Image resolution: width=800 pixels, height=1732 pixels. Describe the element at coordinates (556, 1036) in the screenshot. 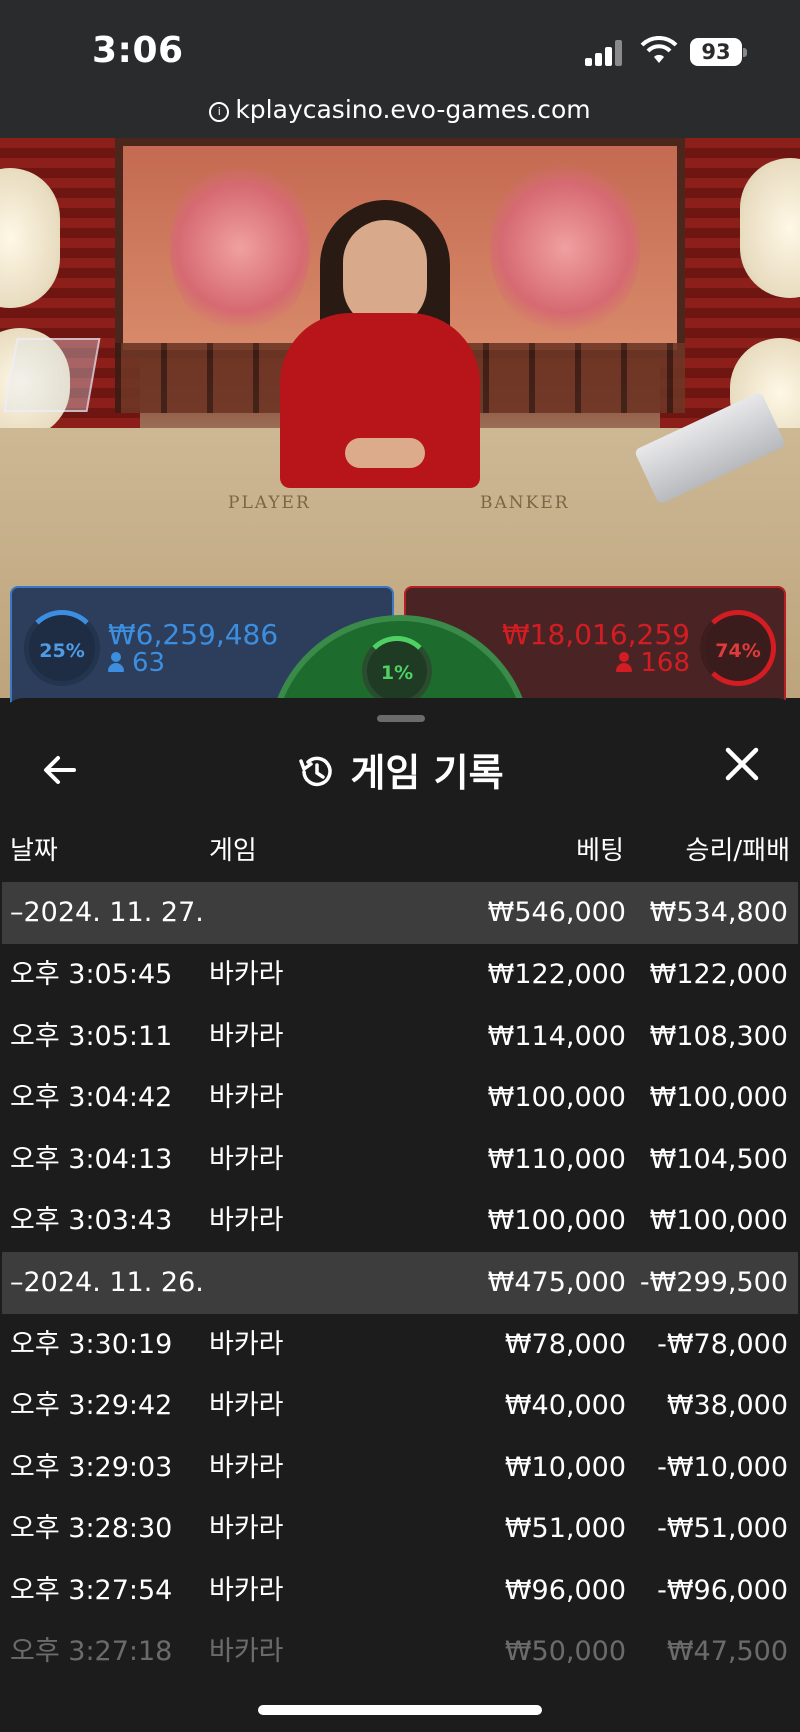

I see `row-bet: ₩114,000` at that location.